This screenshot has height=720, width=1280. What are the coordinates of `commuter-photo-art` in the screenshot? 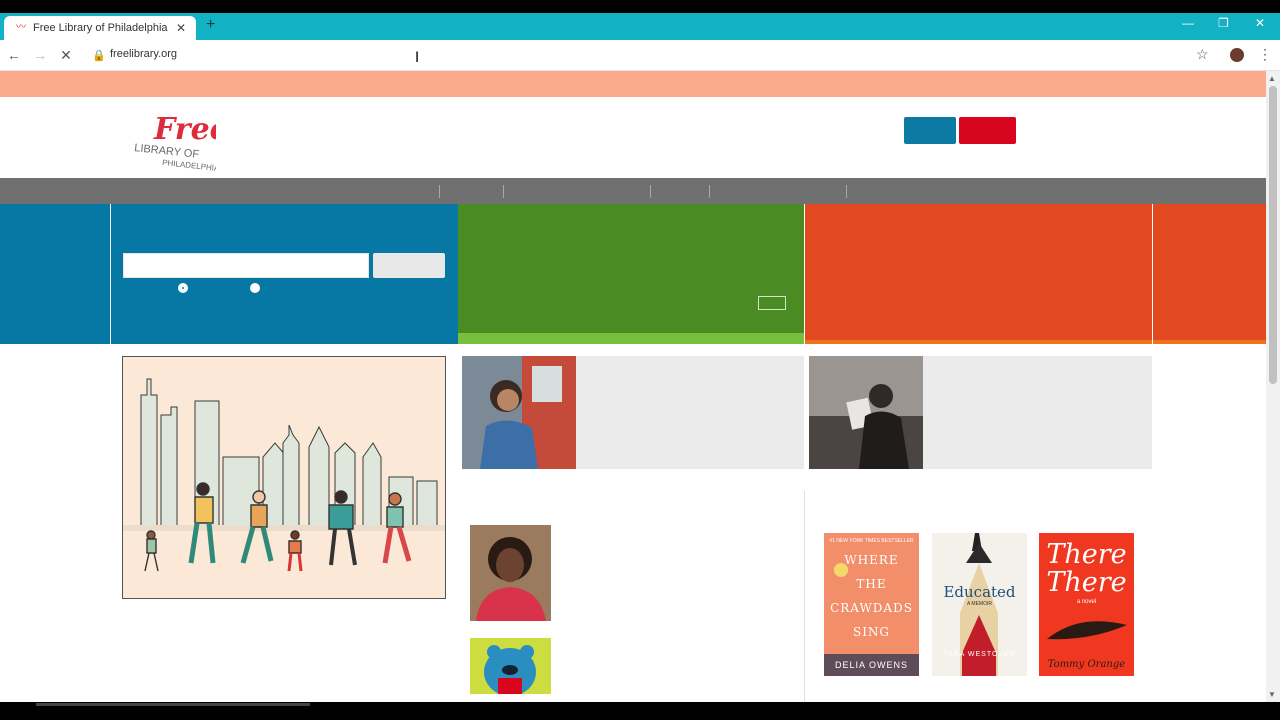 It's located at (519, 412).